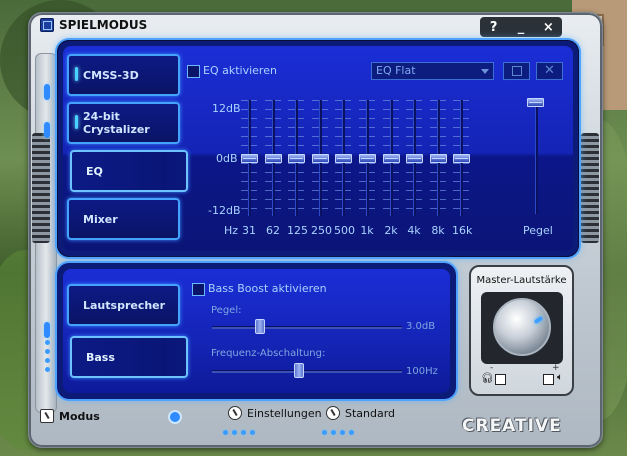 The width and height of the screenshot is (627, 456). I want to click on nav-lautsprecher: Lautsprecher, so click(123, 305).